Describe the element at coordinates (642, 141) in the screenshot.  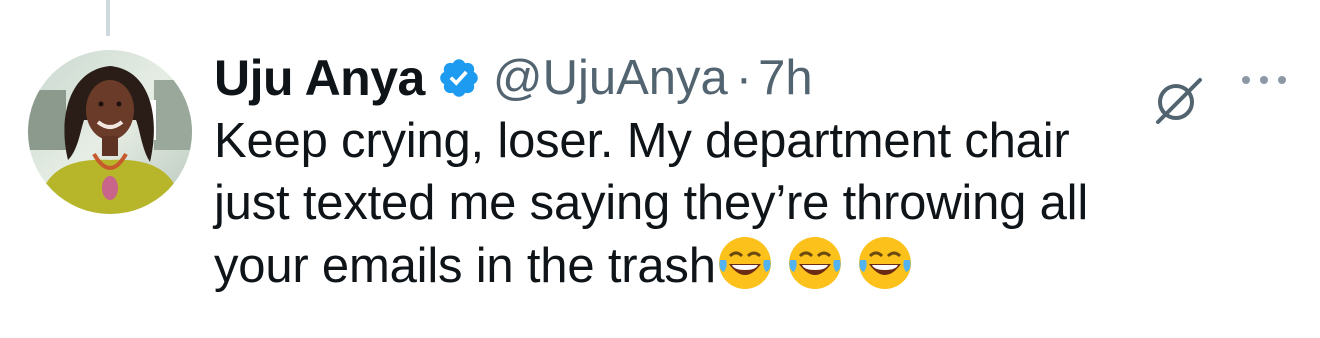
I see `tweet-text-line: Keep crying, loser. My department chair` at that location.